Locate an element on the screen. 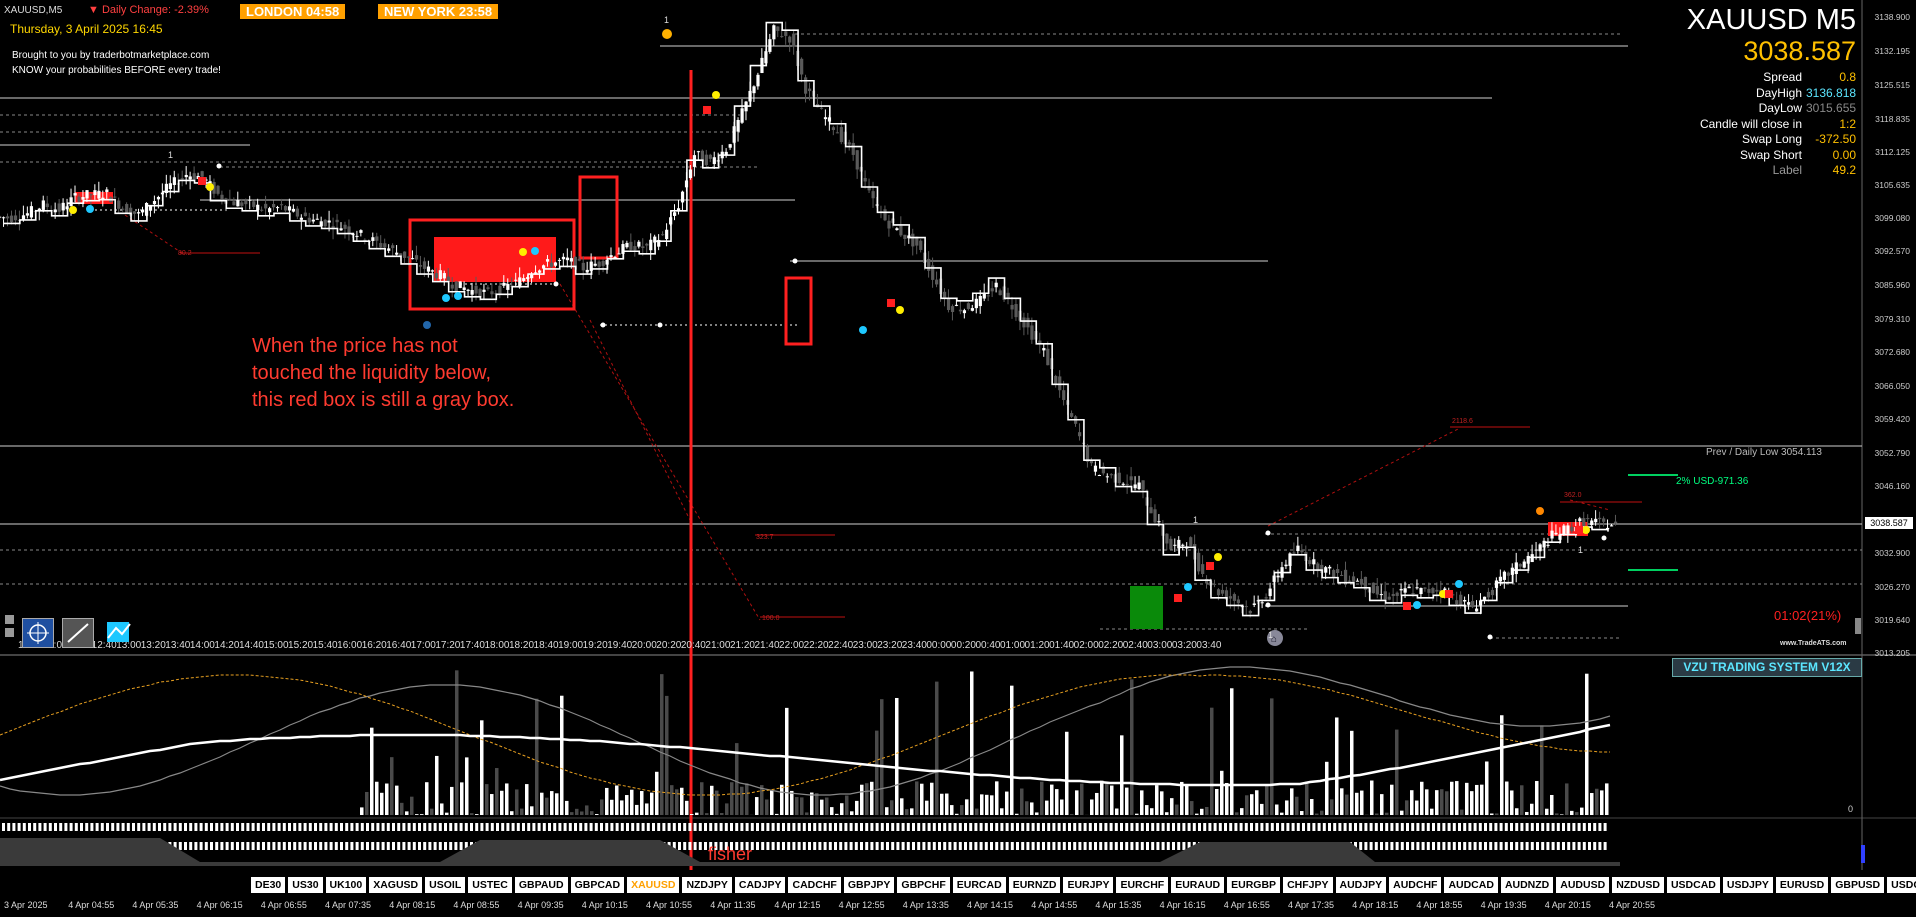 The height and width of the screenshot is (917, 1916). bottom-axis-label: 4 Apr 08:15 is located at coordinates (412, 905).